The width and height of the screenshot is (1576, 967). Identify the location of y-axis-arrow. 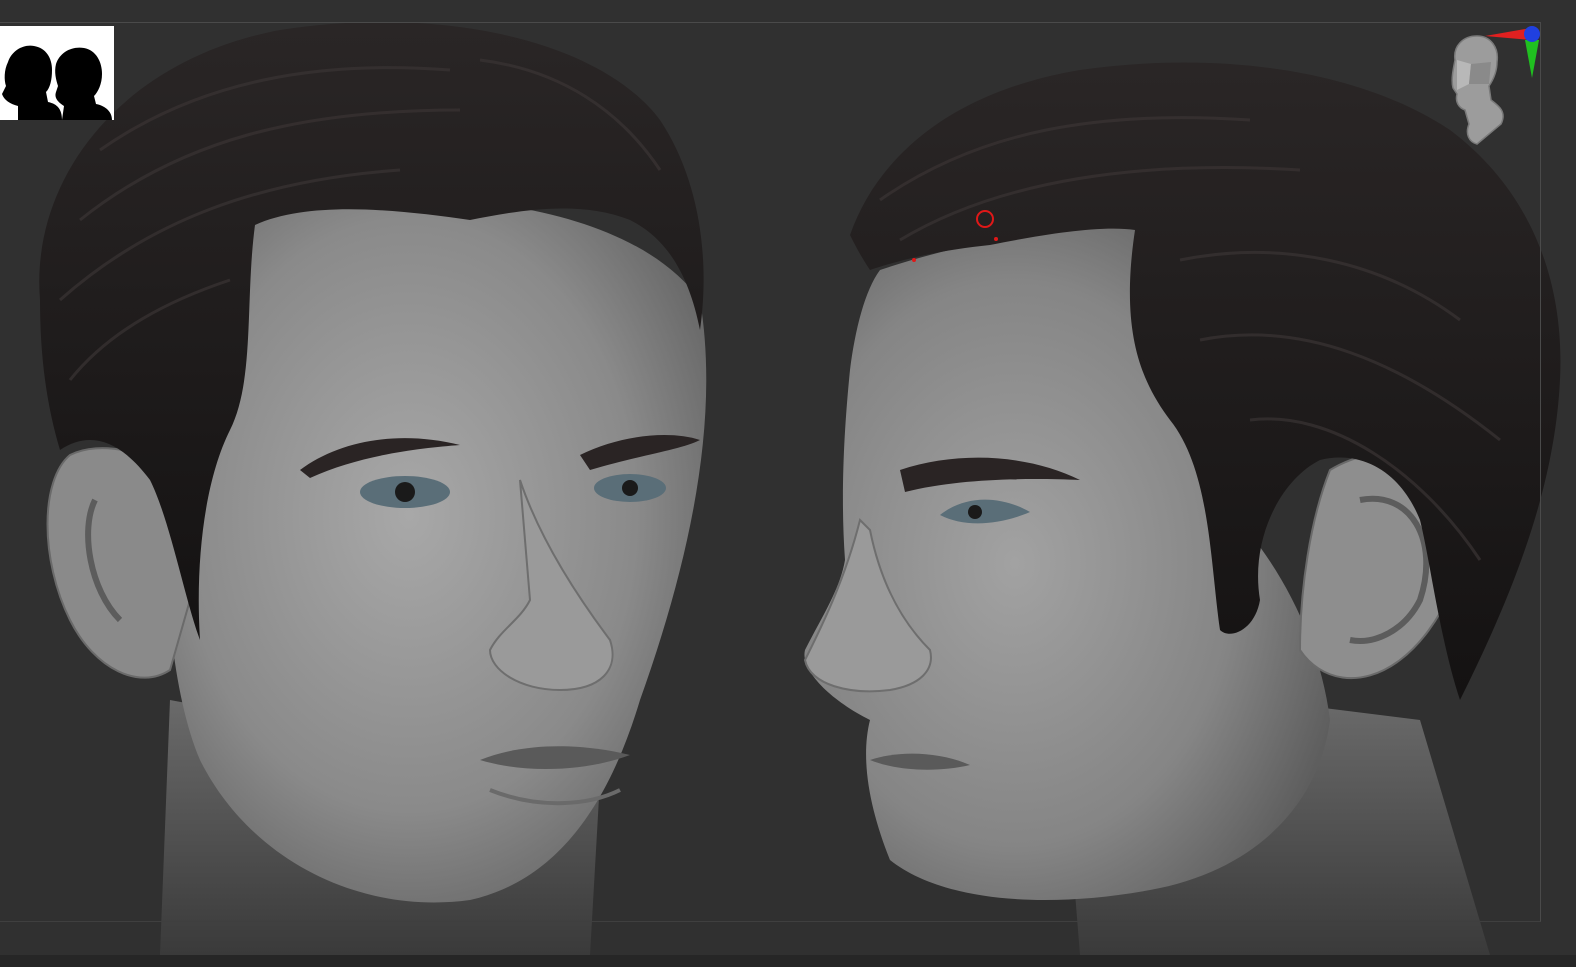
(1532, 59).